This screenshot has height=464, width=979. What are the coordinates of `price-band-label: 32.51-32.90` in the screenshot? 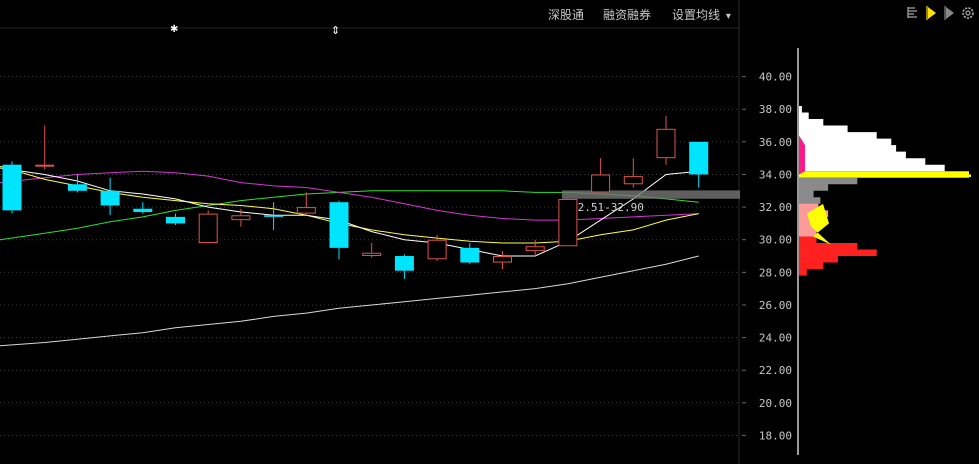 It's located at (607, 207).